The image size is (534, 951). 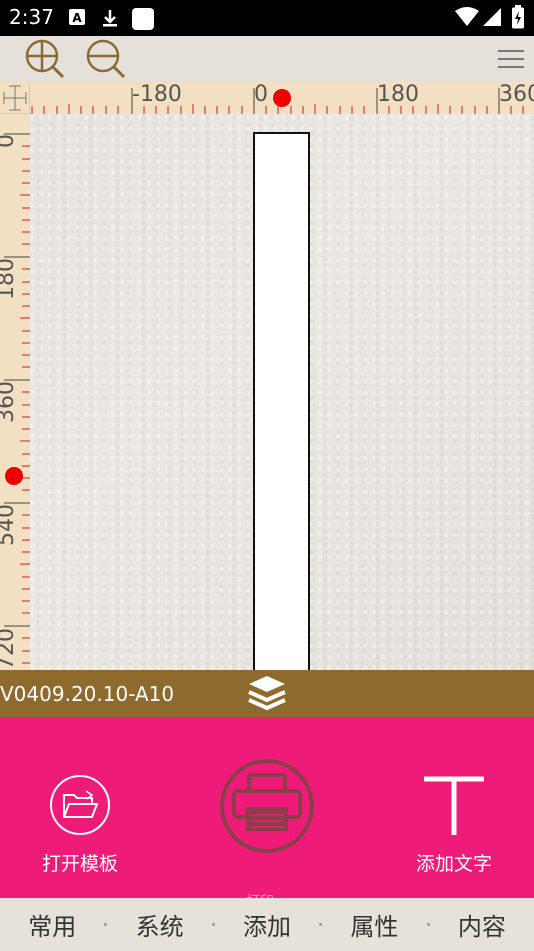 I want to click on square-notification-icon, so click(x=143, y=19).